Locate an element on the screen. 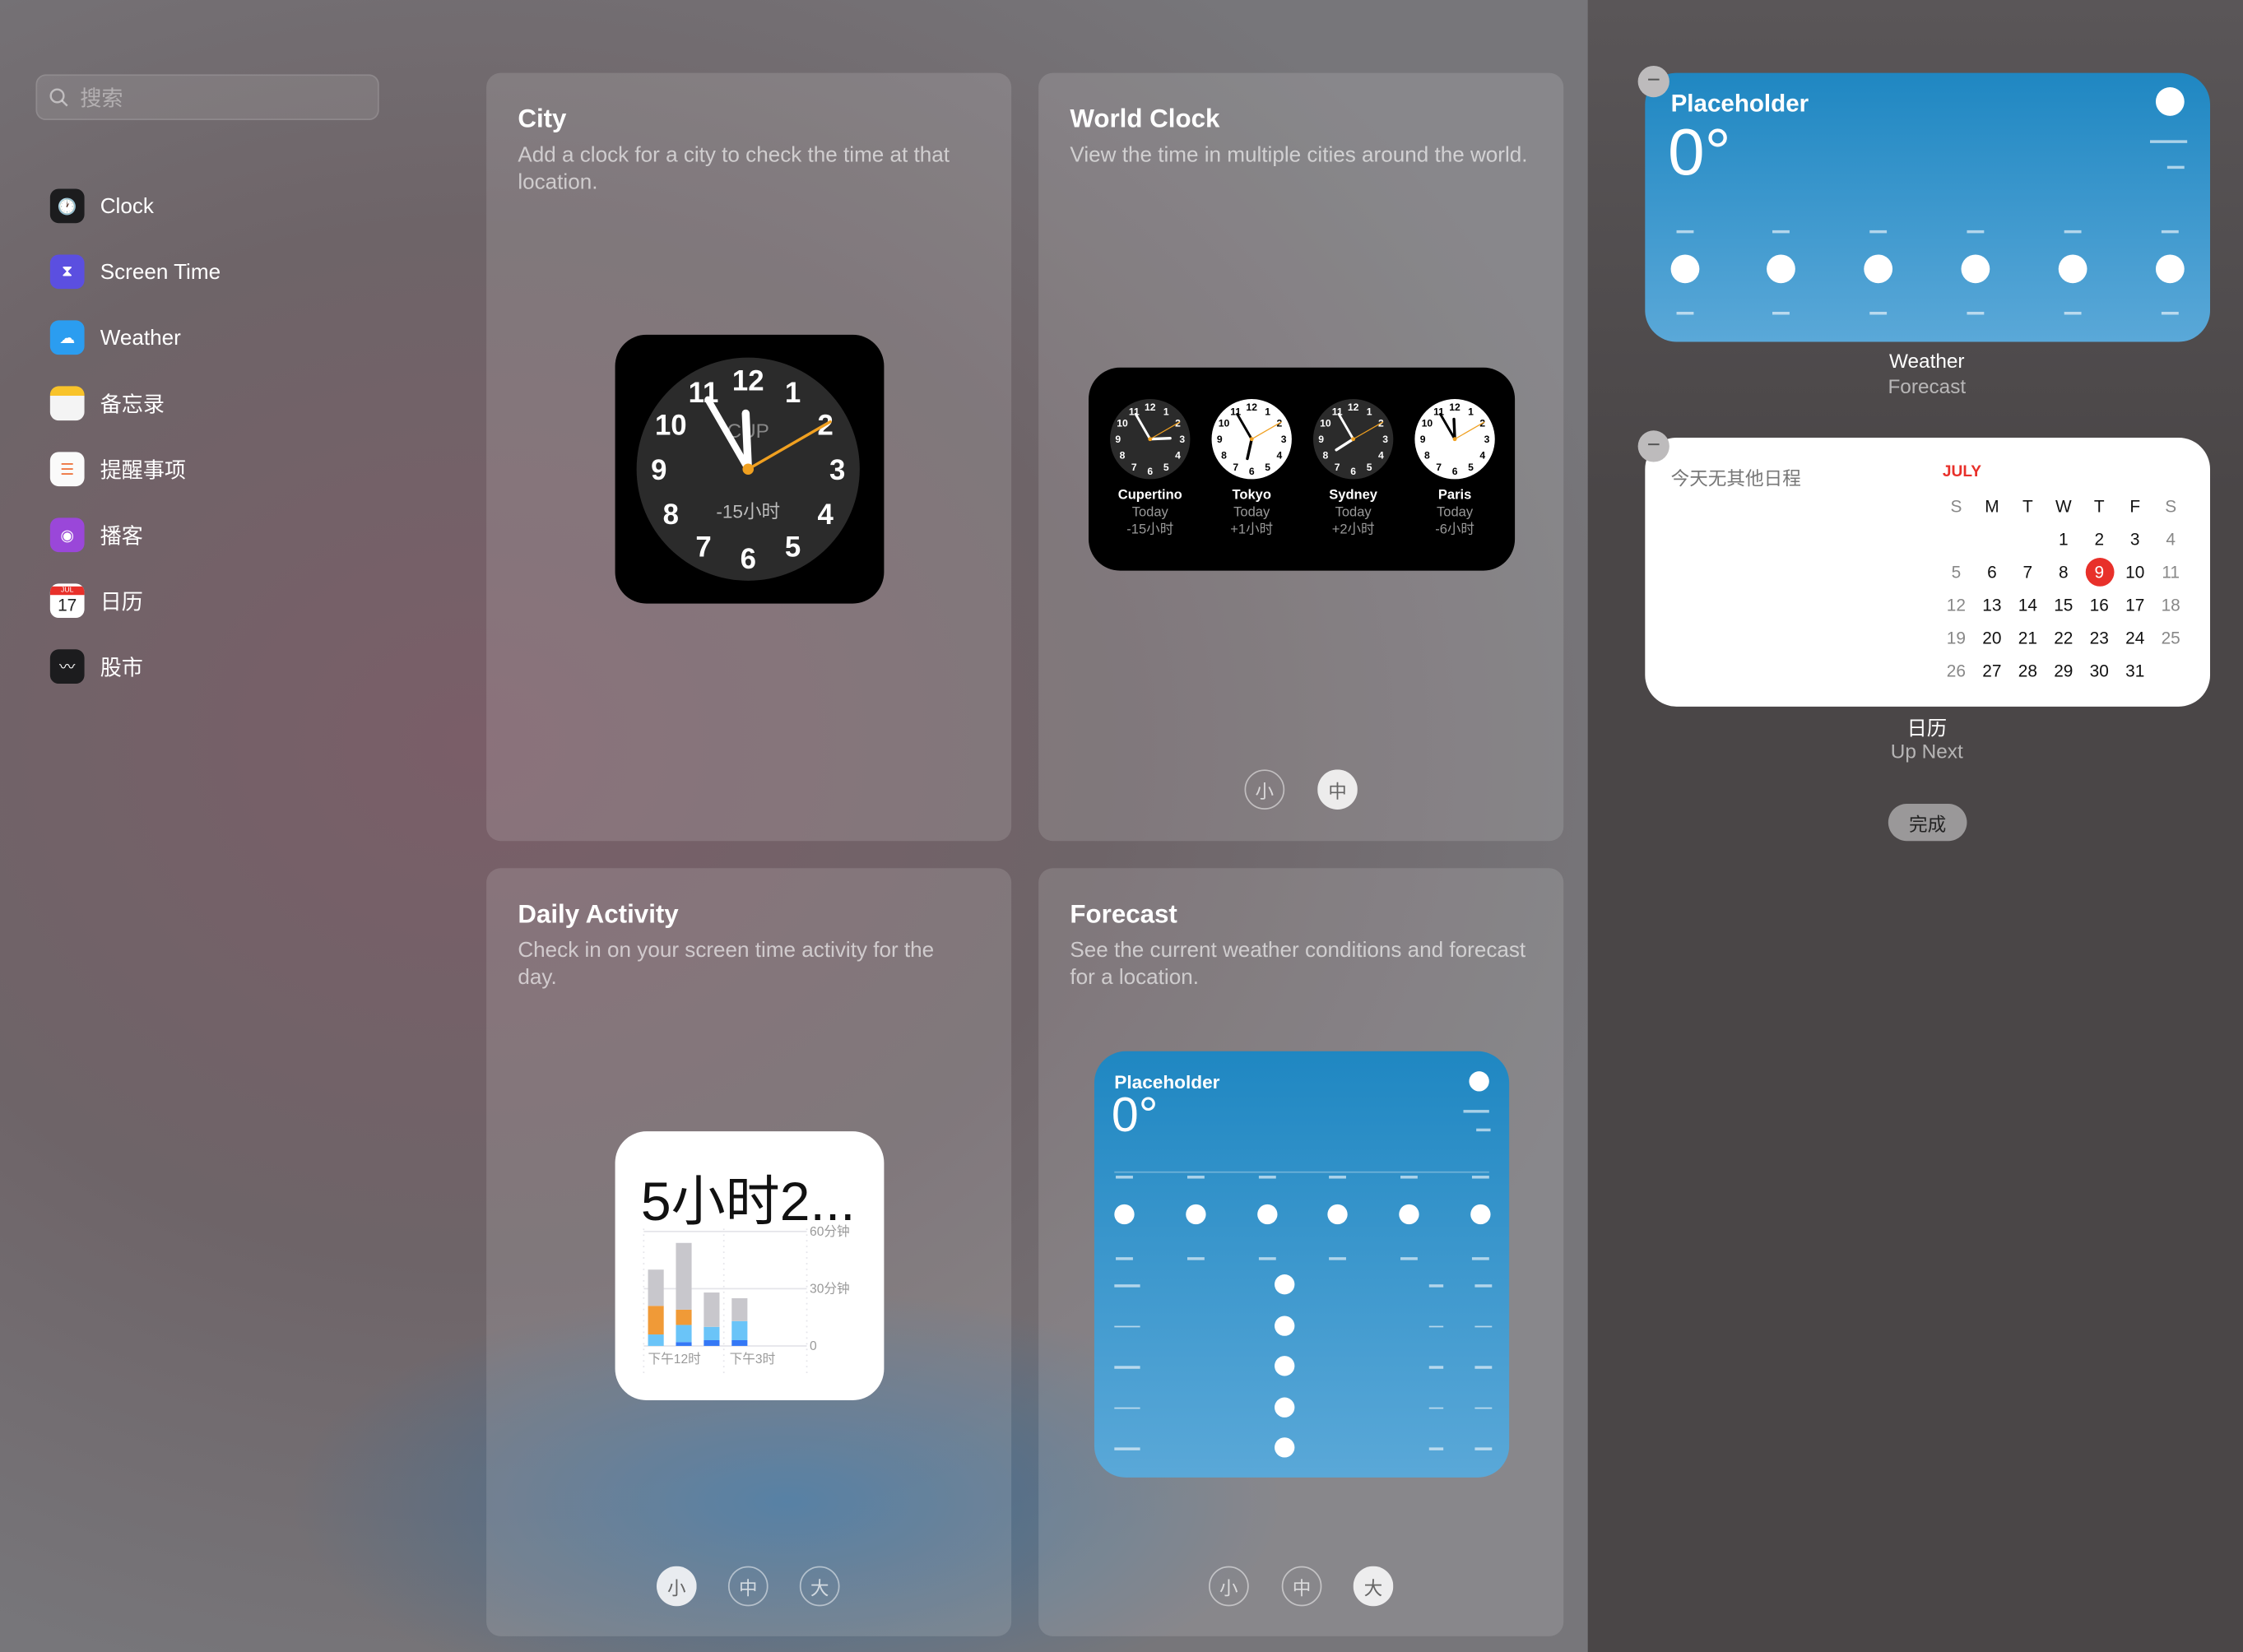 This screenshot has width=2243, height=1652. clock-numeral: 10 is located at coordinates (1428, 424).